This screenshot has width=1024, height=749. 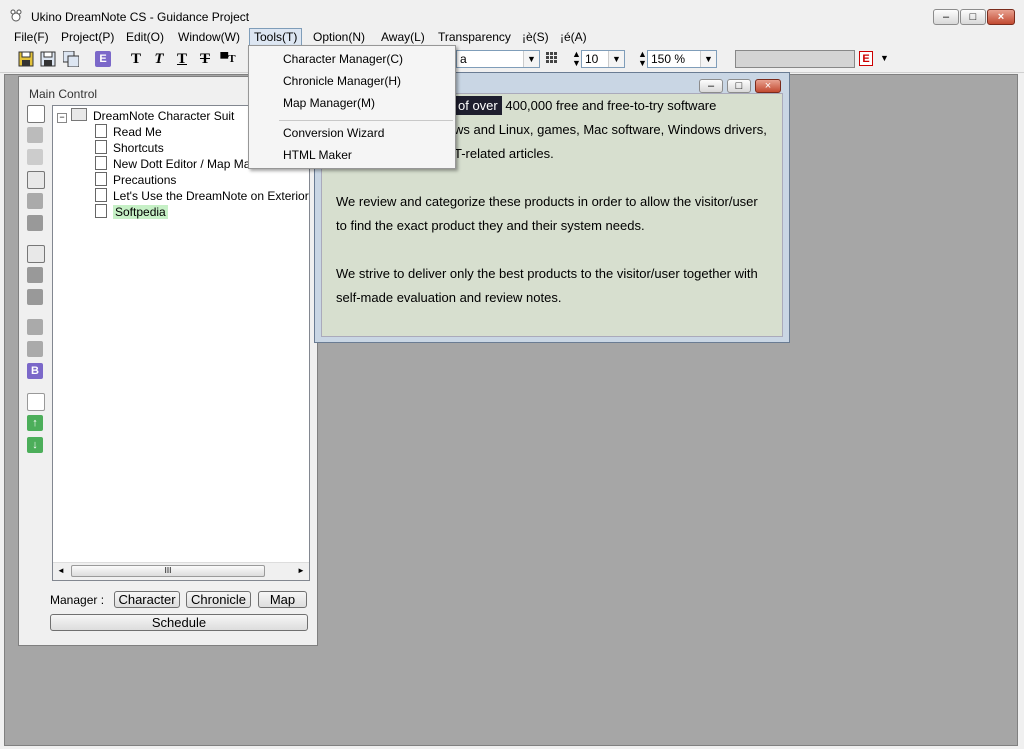 What do you see at coordinates (209, 37) in the screenshot?
I see `menu-window: Window(W)` at bounding box center [209, 37].